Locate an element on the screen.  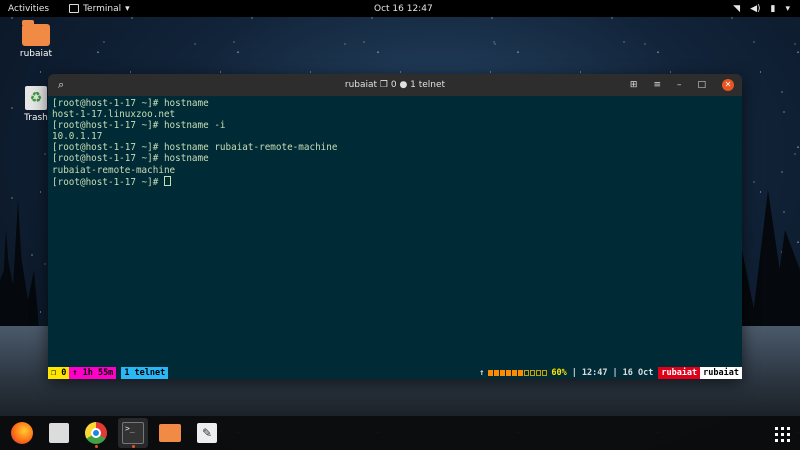
desktop-icon-home: rubaiat is located at coordinates (36, 39).